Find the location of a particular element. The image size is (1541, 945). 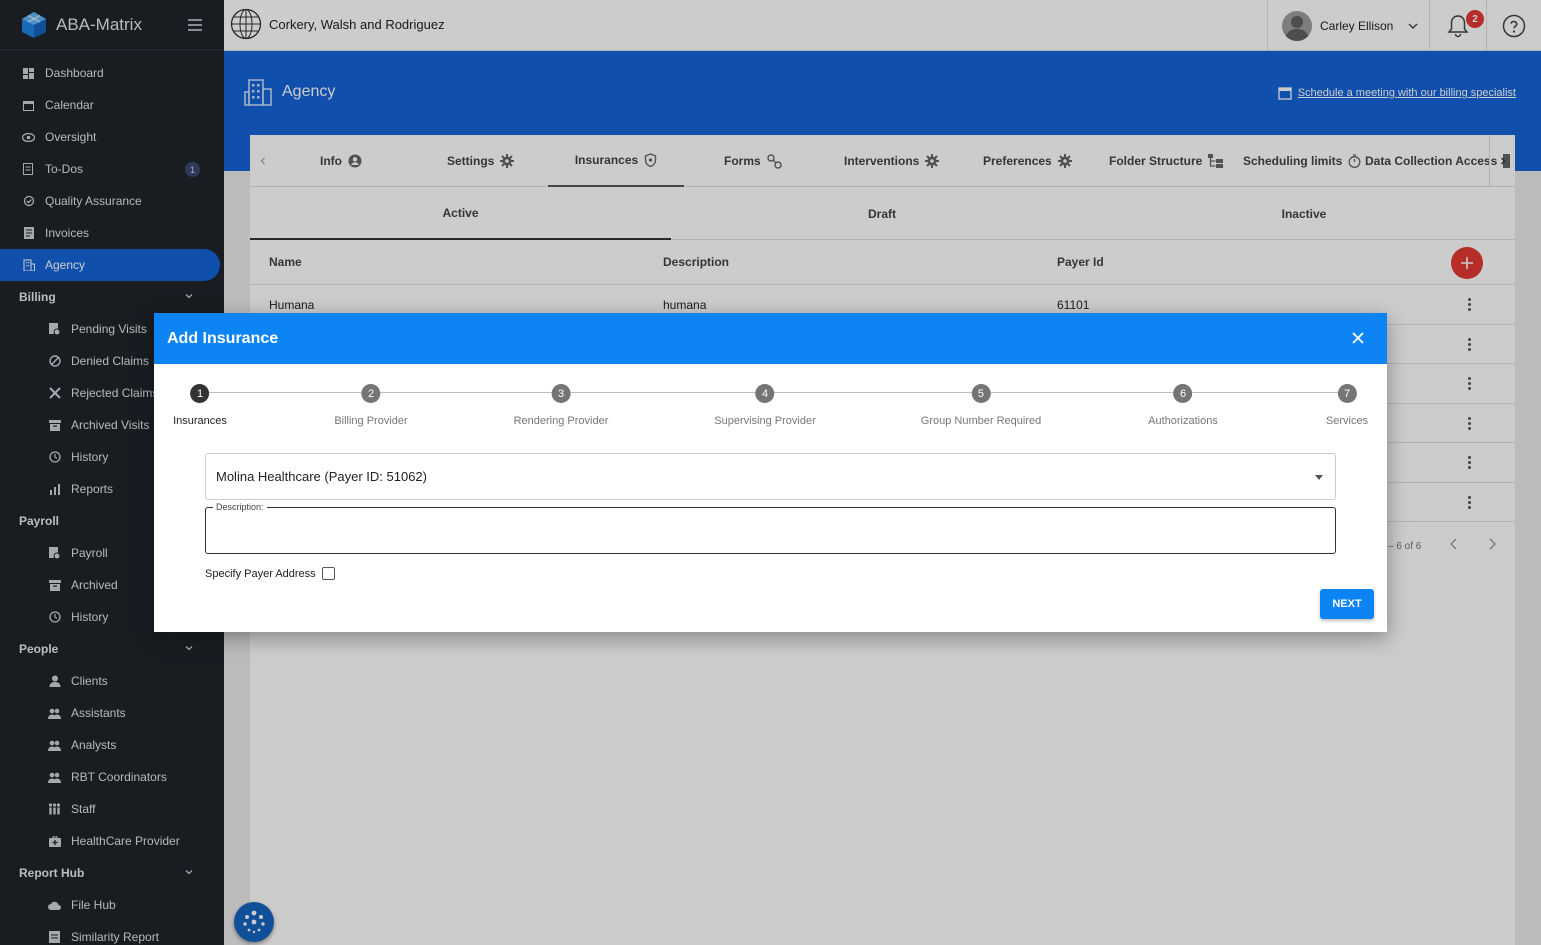

step-label: Insurances is located at coordinates (200, 421).